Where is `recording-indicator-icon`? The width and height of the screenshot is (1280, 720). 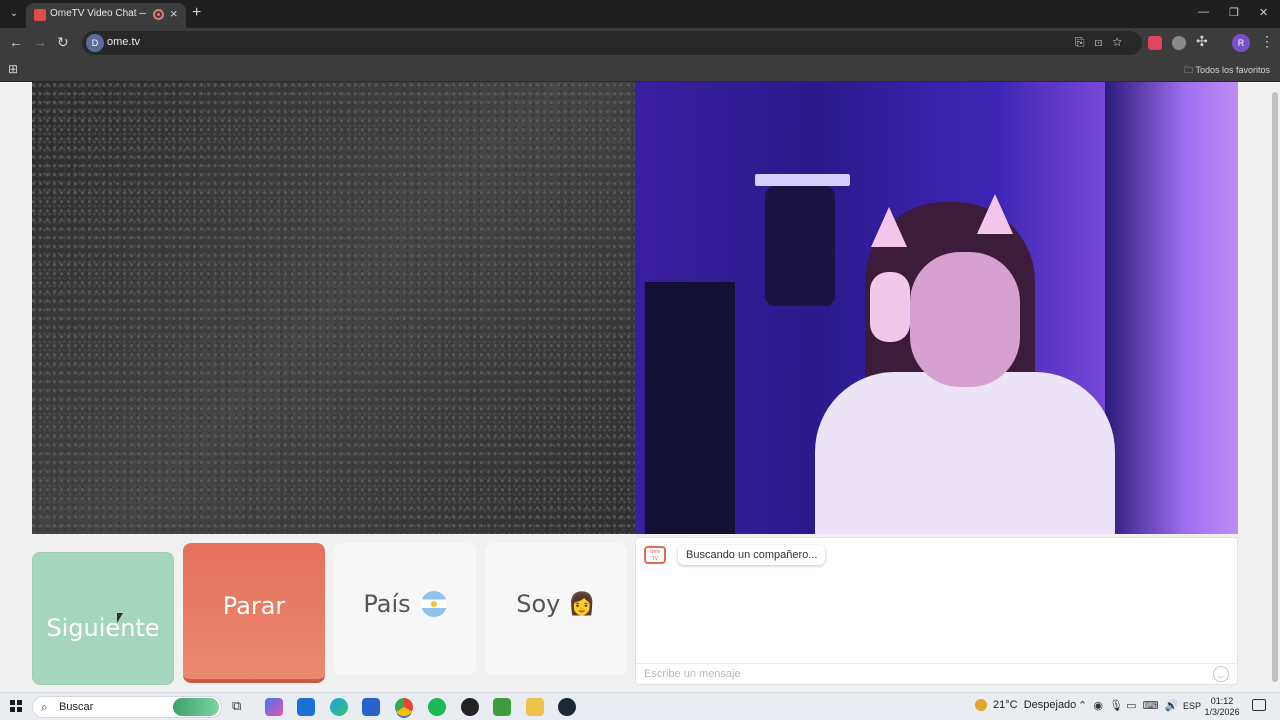 recording-indicator-icon is located at coordinates (158, 14).